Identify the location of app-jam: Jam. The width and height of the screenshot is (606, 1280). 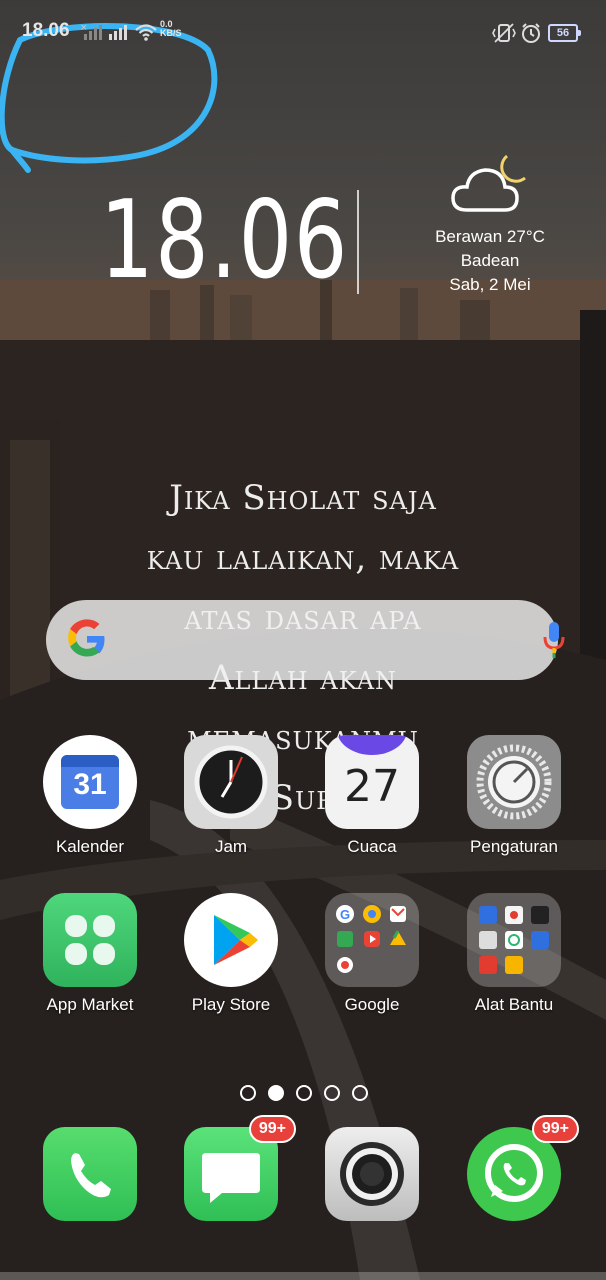
(231, 796).